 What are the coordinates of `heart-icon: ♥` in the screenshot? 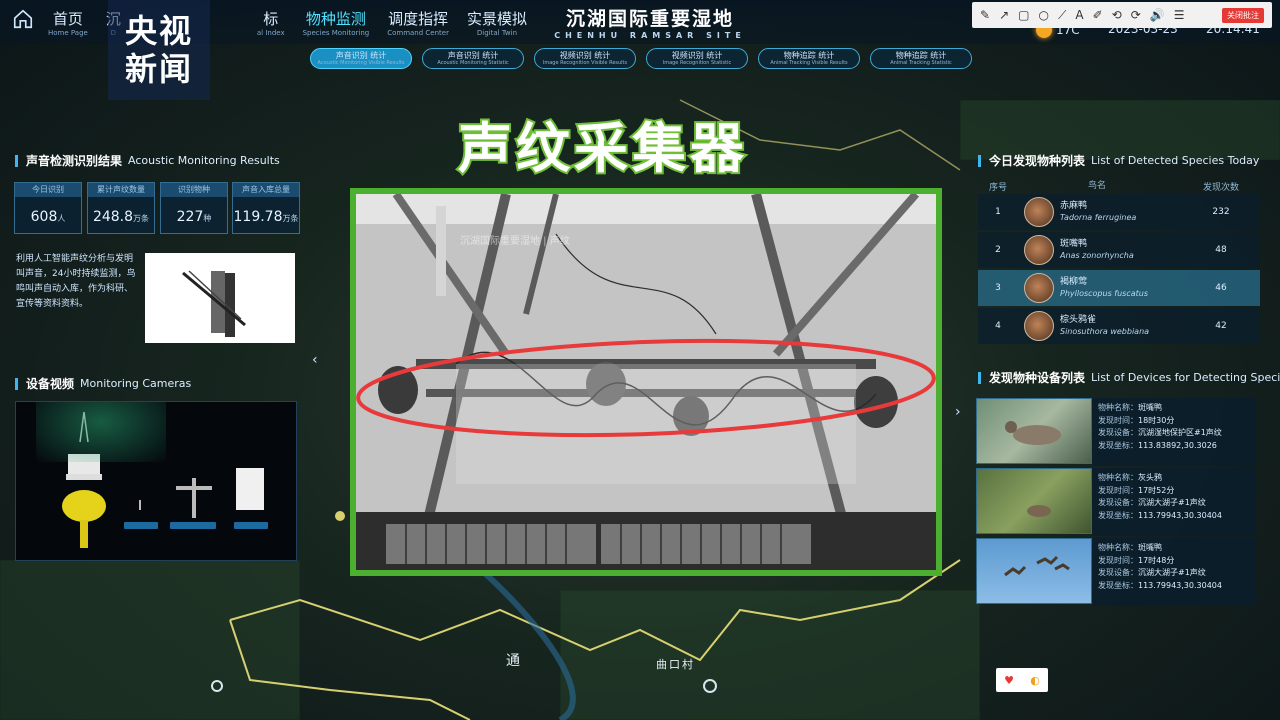 It's located at (1009, 680).